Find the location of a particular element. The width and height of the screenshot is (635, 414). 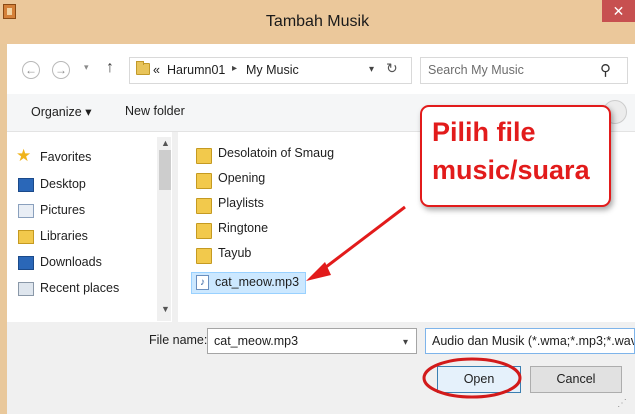

close-button: ✕ is located at coordinates (618, 11).